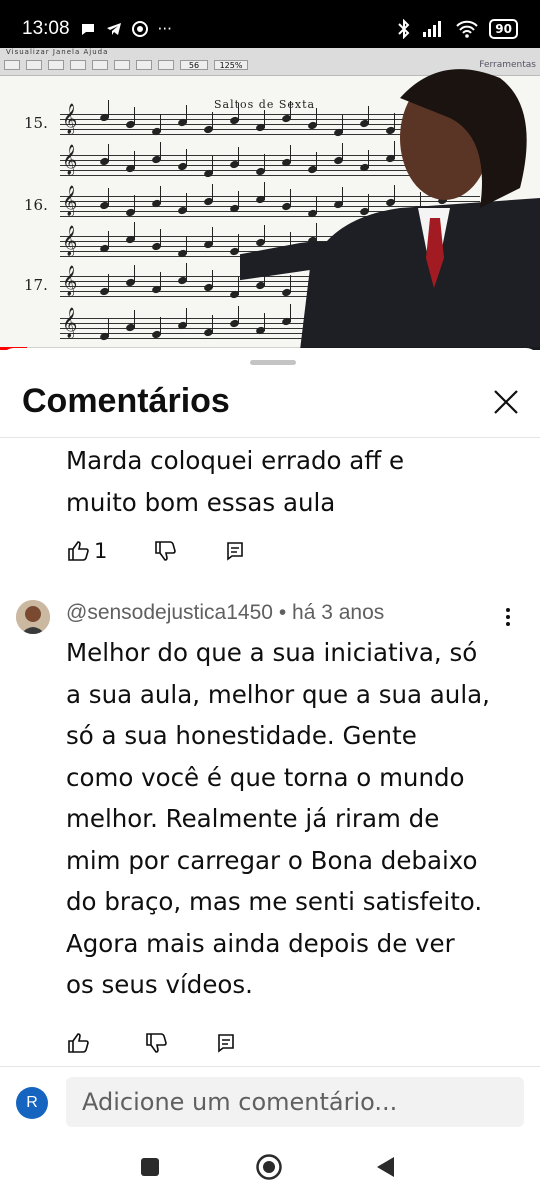 The height and width of the screenshot is (1200, 540). What do you see at coordinates (201, 502) in the screenshot?
I see `comment-line: muito bom essas aula` at bounding box center [201, 502].